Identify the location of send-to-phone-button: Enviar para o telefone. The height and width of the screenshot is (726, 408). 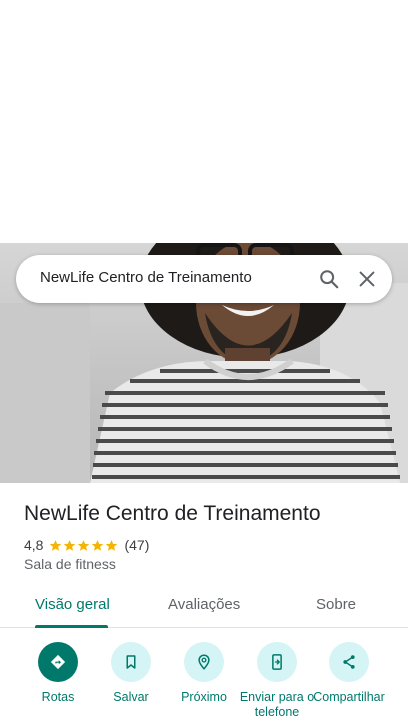
(277, 684).